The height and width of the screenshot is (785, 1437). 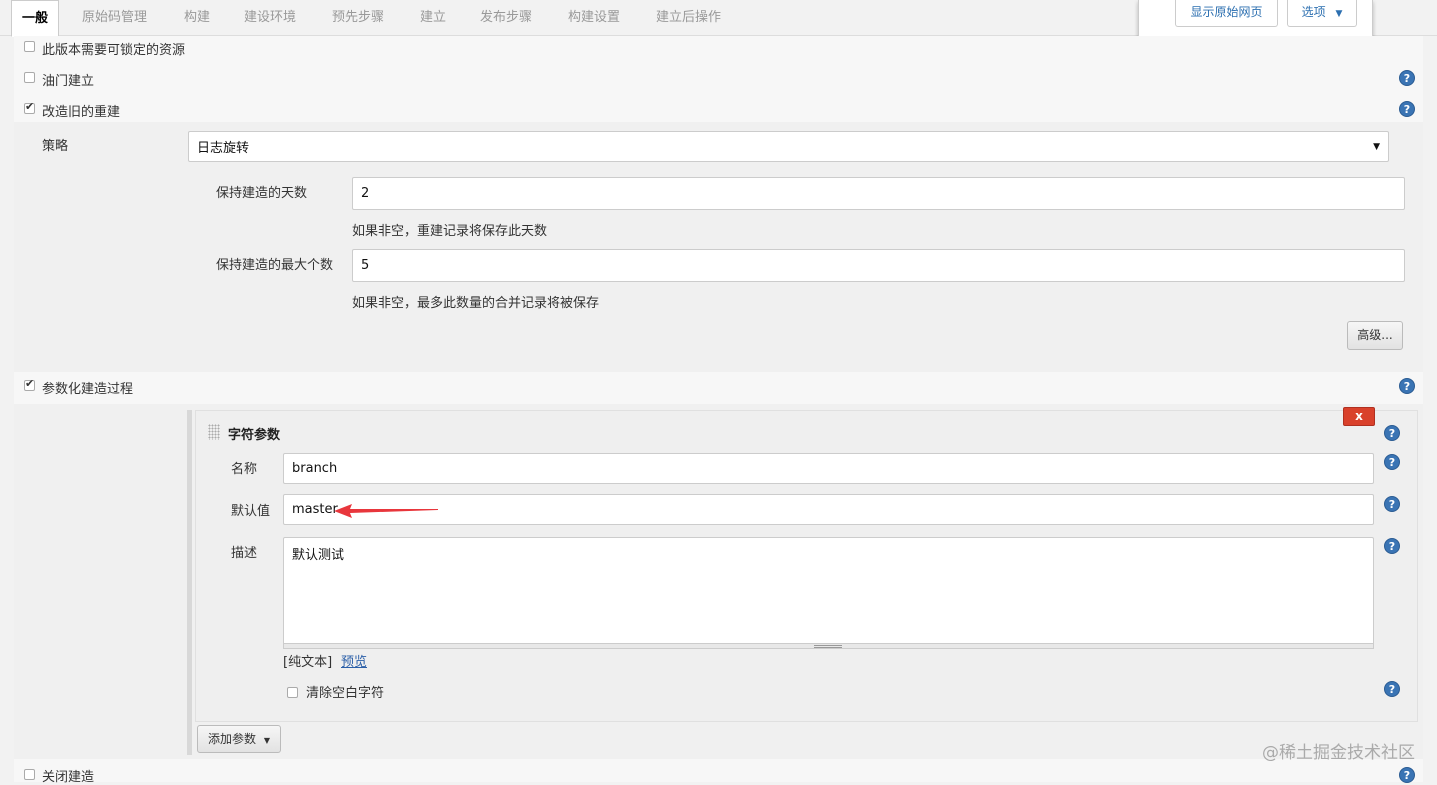 I want to click on throttle-build-checkbox, so click(x=29, y=77).